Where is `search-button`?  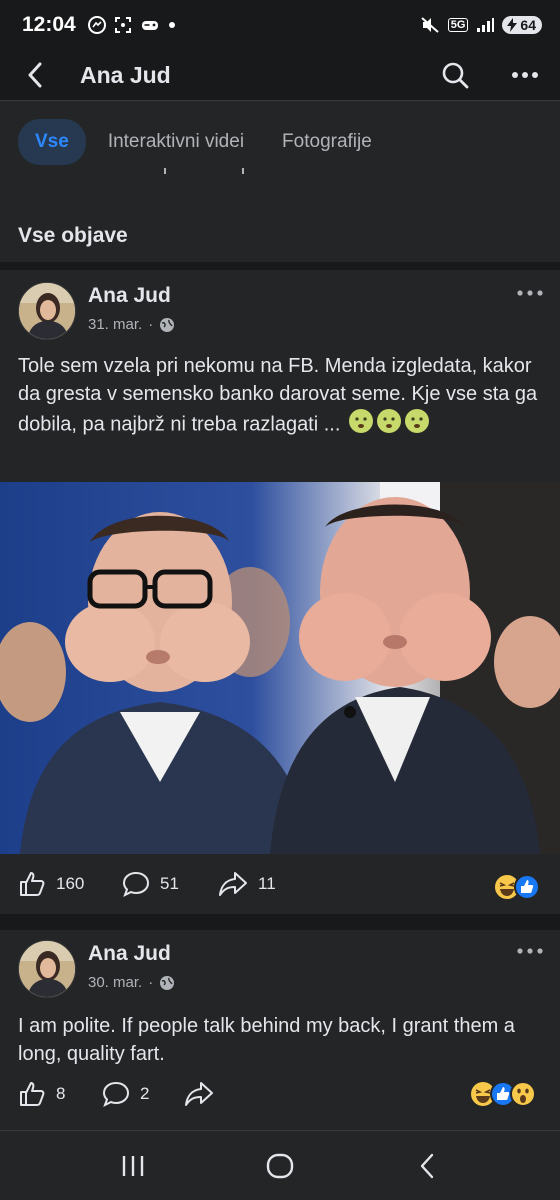 search-button is located at coordinates (455, 75).